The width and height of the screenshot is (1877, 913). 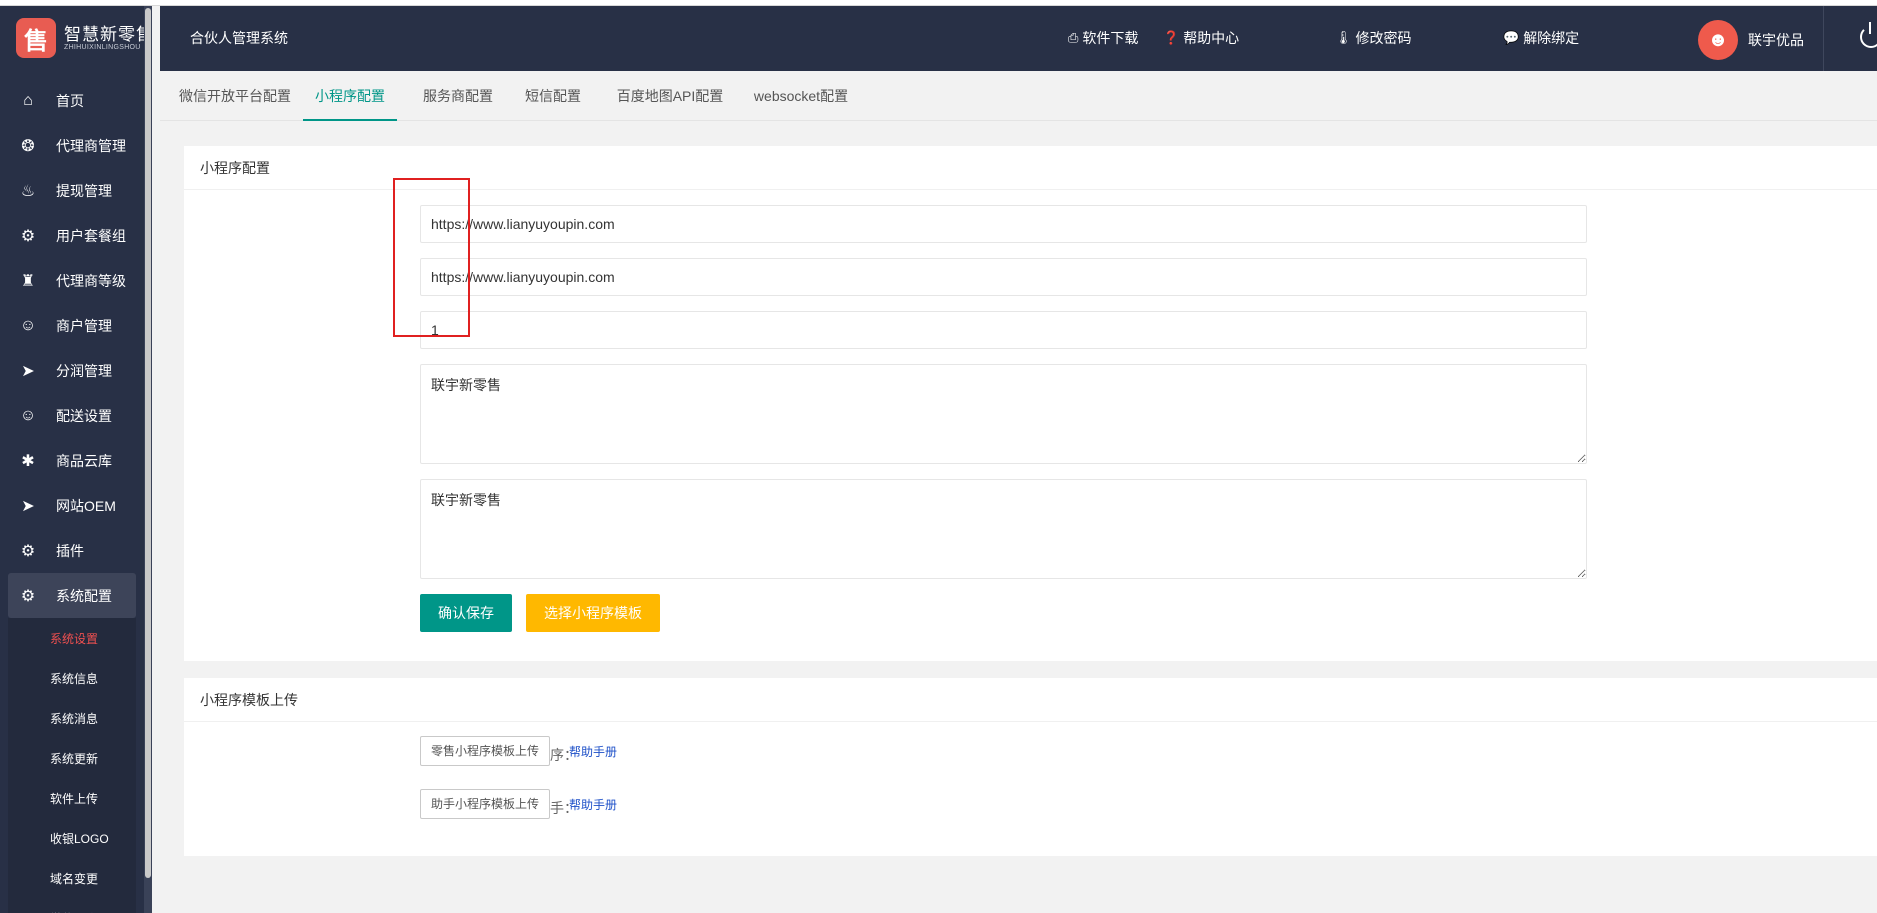 What do you see at coordinates (1211, 38) in the screenshot?
I see `help-center-label: 帮助中心` at bounding box center [1211, 38].